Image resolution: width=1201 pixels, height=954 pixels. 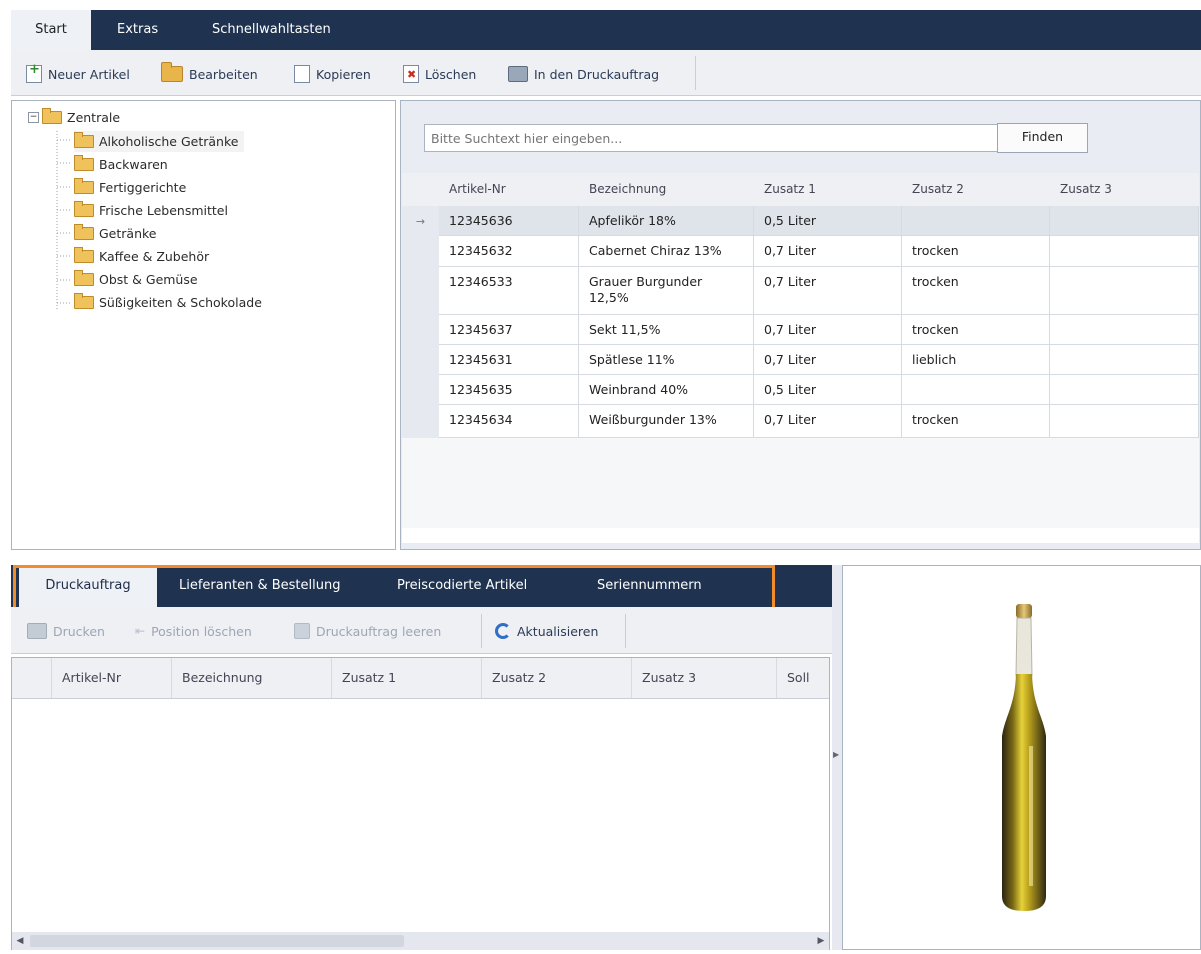 I want to click on tree-item-obst-gemuese: Obst & Gemüse, so click(x=136, y=279).